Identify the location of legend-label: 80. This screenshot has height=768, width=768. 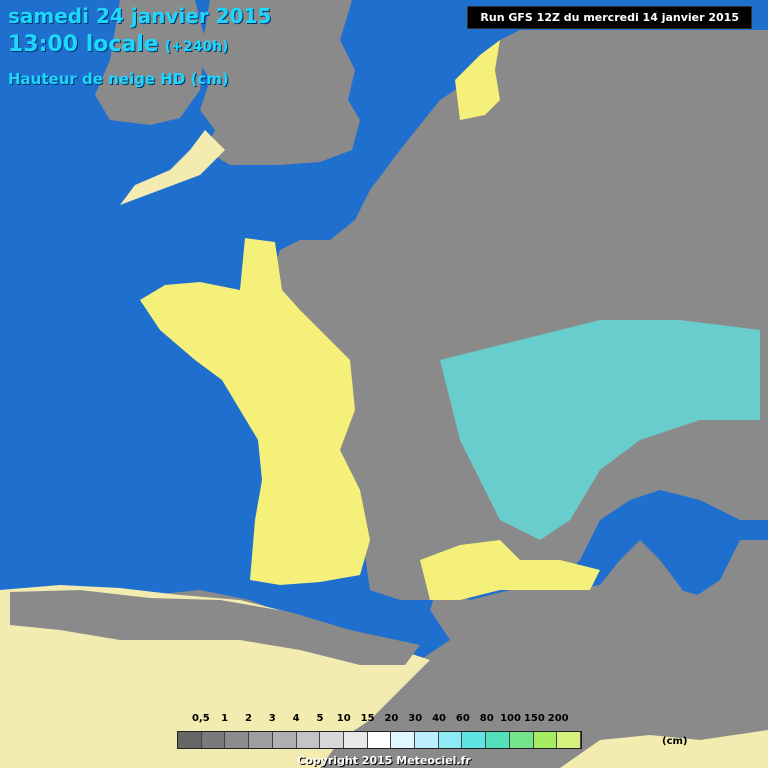
(486, 718).